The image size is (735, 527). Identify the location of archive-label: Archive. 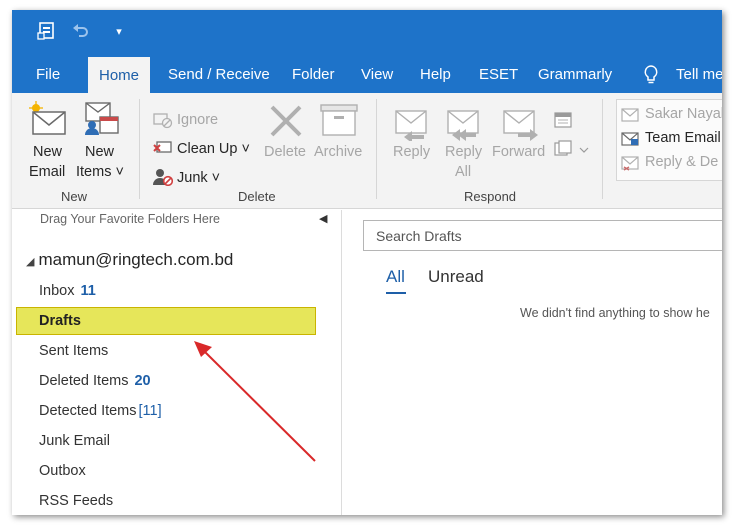
(338, 152).